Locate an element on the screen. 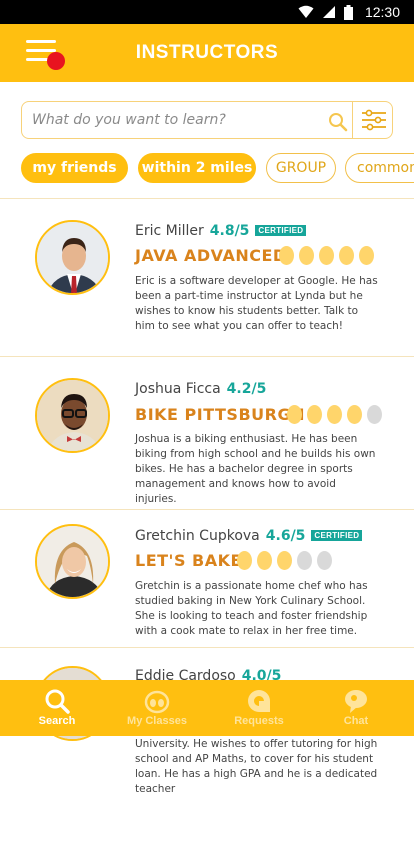 This screenshot has width=414, height=851. search-input is located at coordinates (182, 120).